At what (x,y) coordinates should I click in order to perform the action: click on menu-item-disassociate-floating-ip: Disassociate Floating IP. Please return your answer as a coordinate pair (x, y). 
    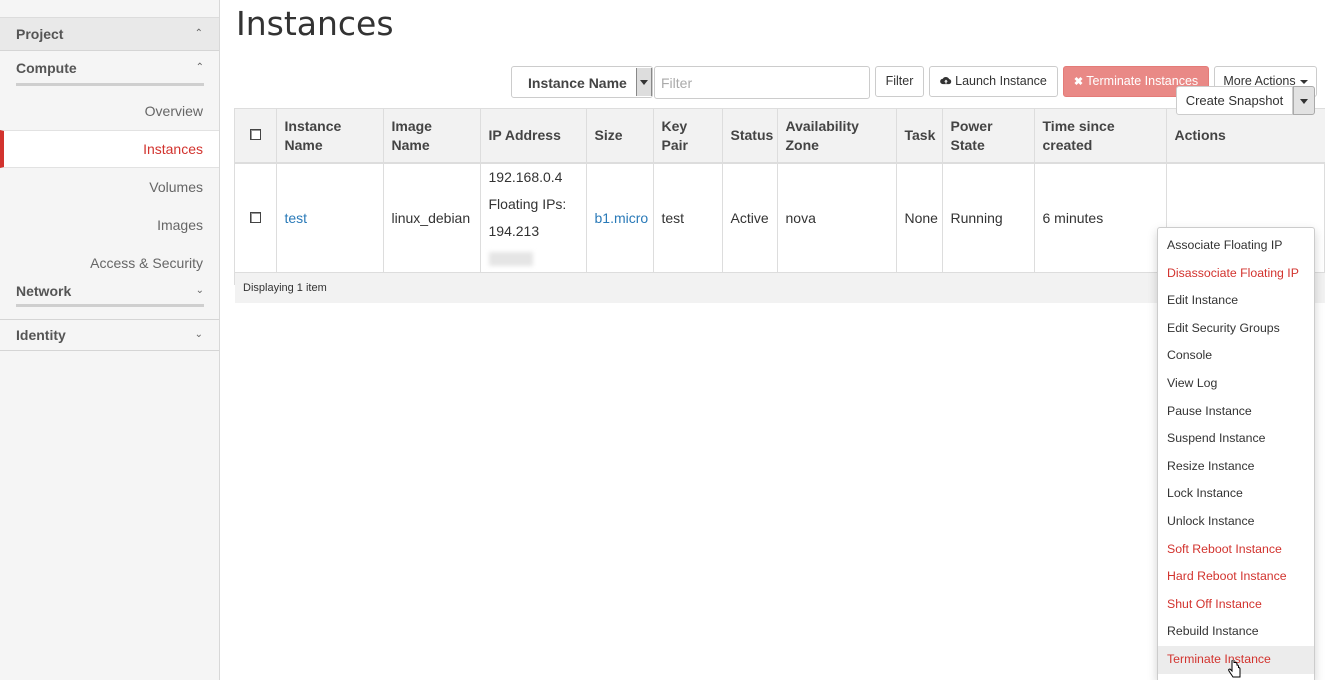
    Looking at the image, I should click on (1236, 274).